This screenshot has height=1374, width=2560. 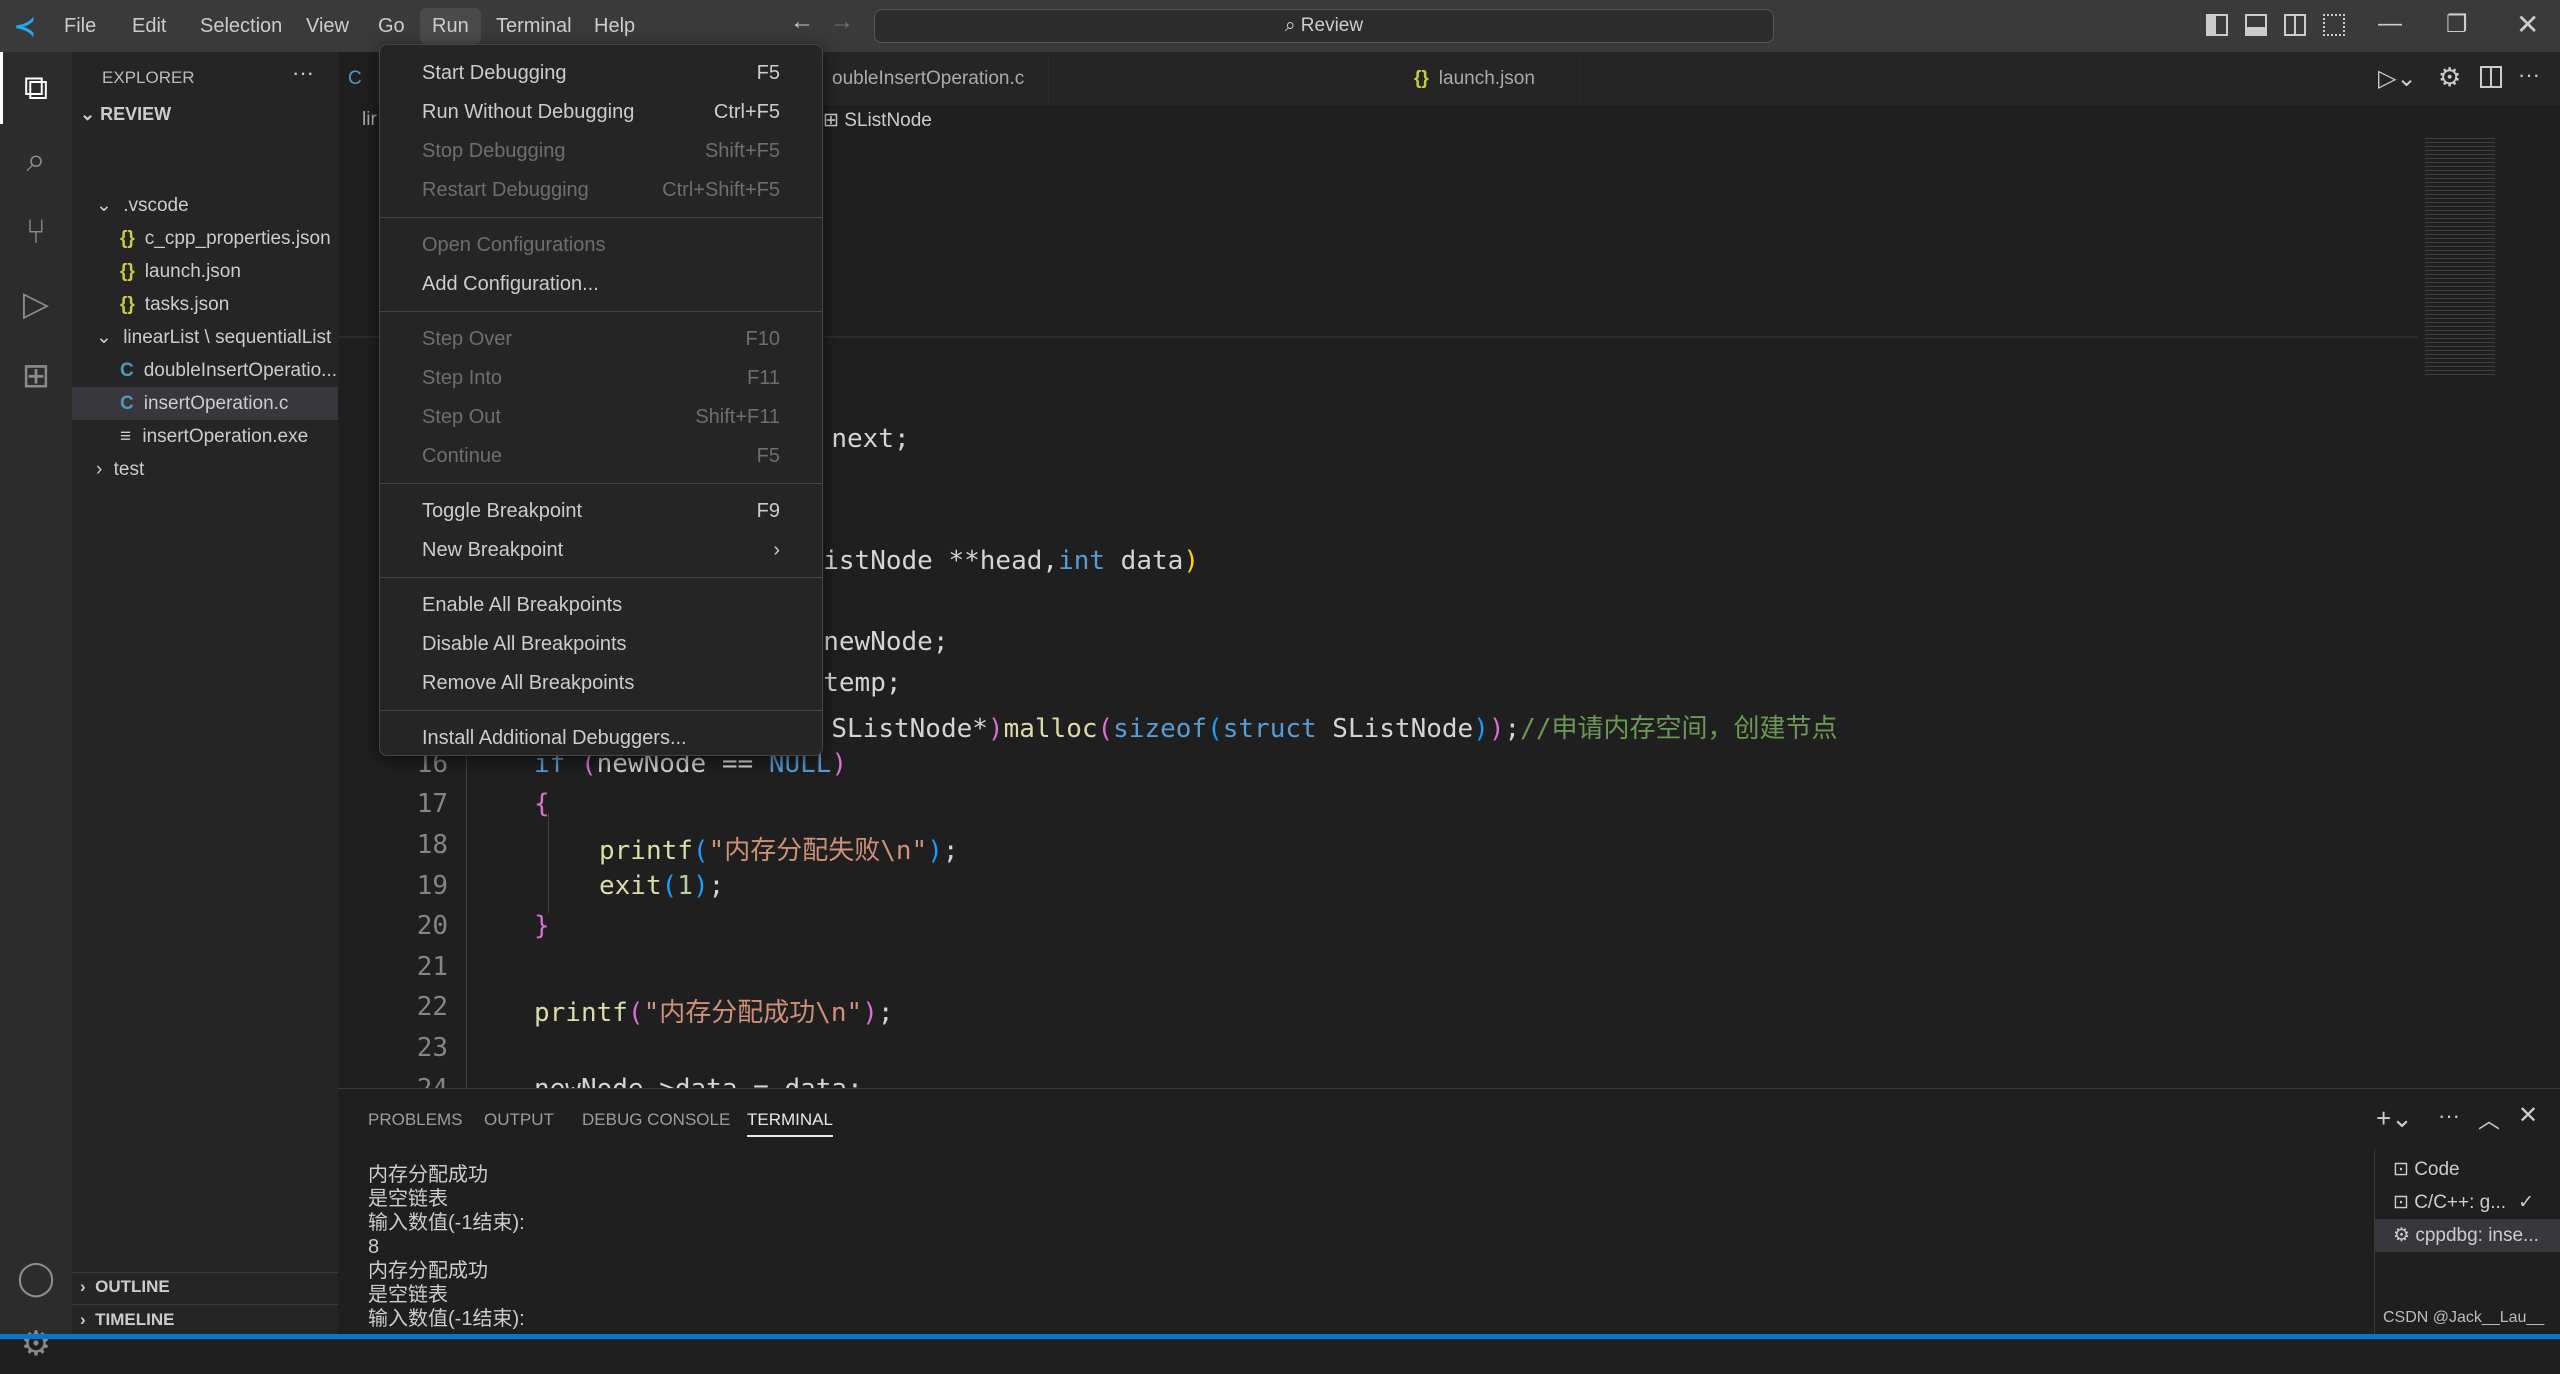 I want to click on menu-item-start-debugging: Start Debugging F5, so click(x=601, y=73).